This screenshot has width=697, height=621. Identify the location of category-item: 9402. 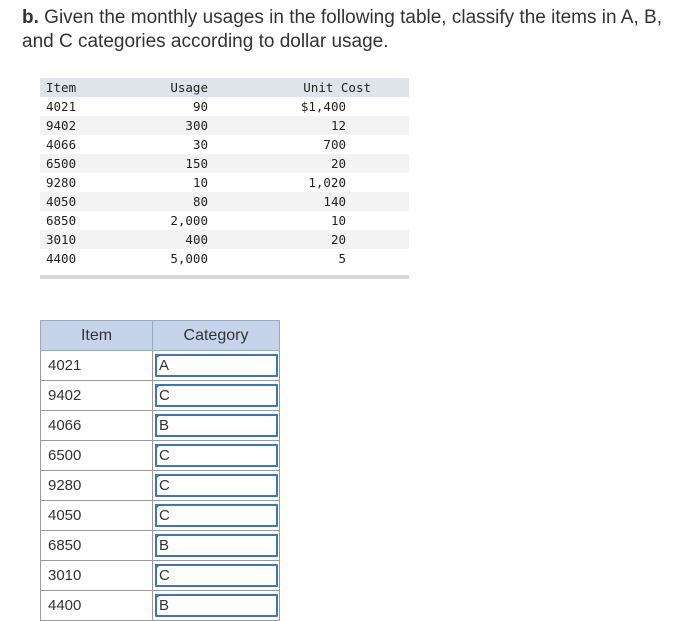
(96, 395).